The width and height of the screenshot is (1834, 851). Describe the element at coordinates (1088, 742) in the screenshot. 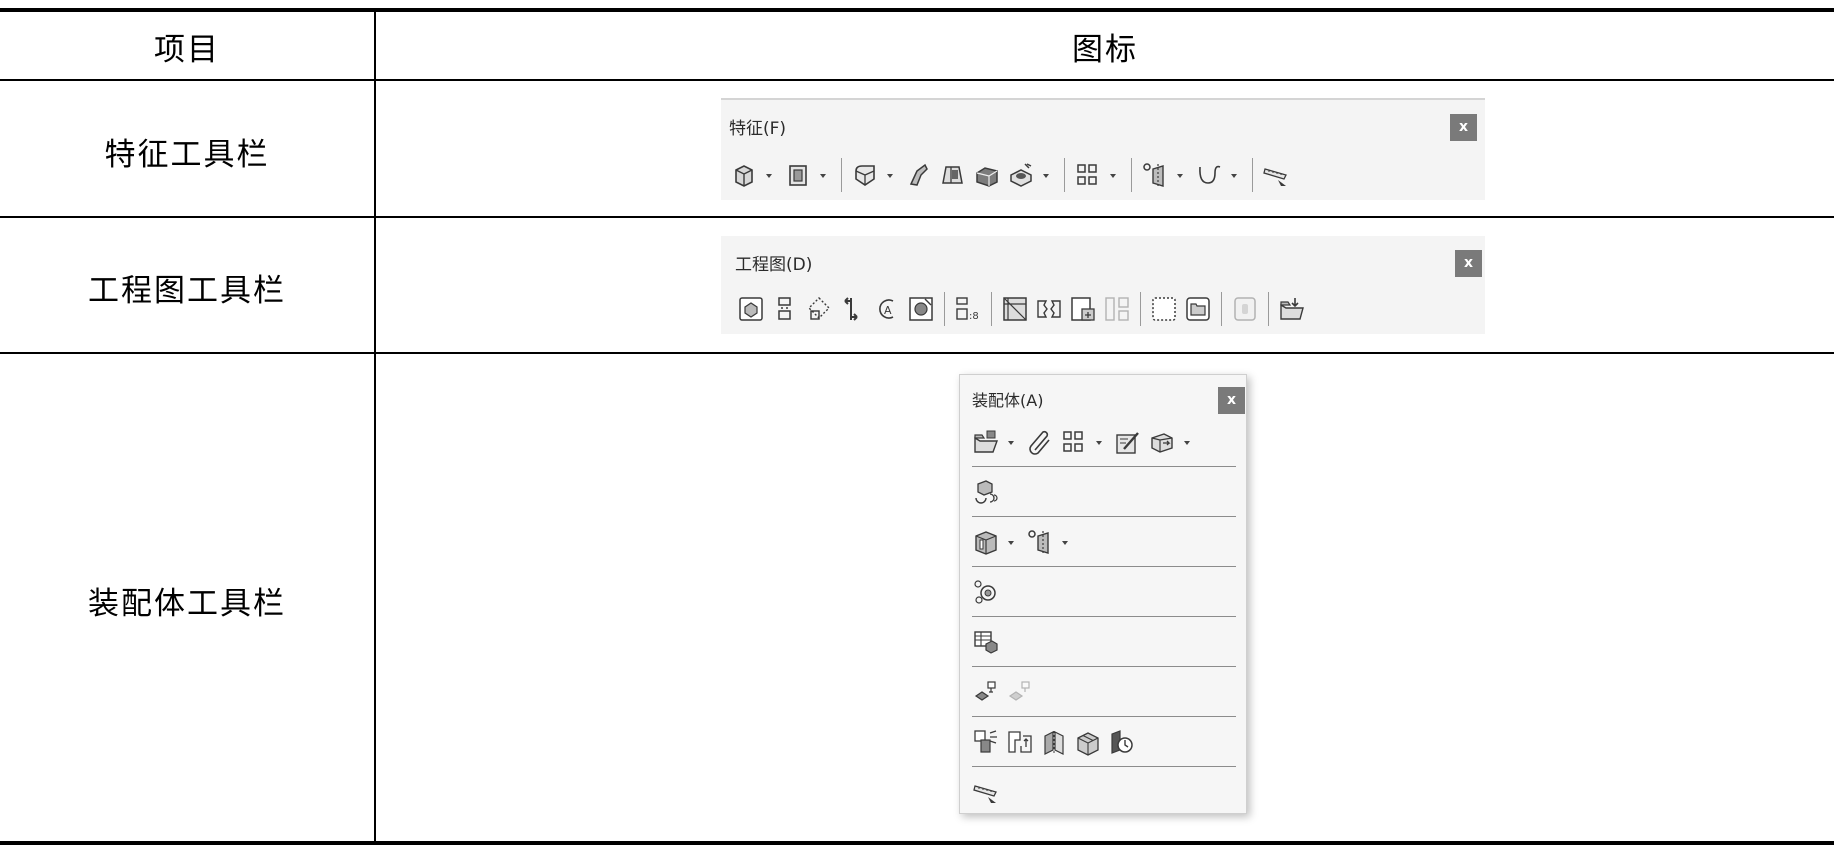

I see `large-assembly-mode-icon` at that location.